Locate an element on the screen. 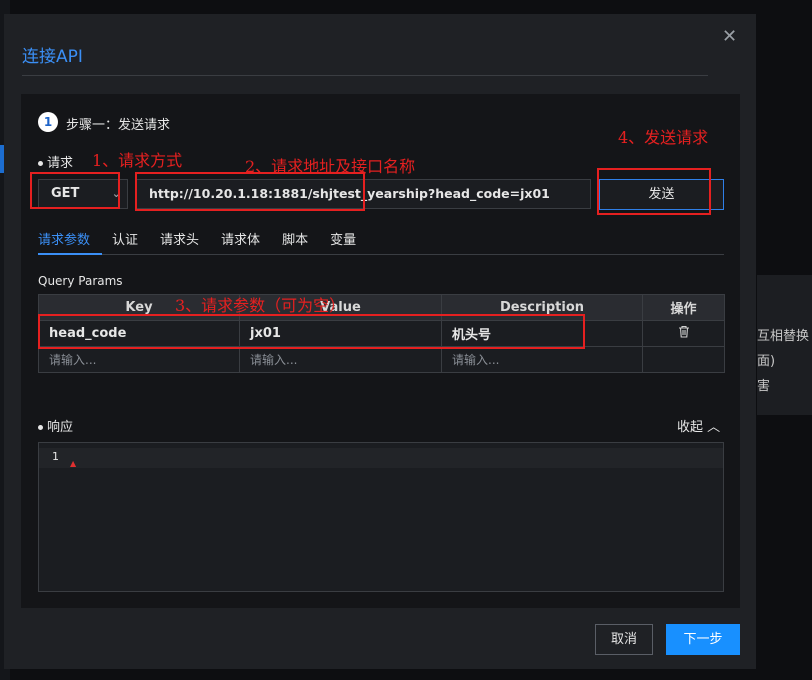 The image size is (812, 680). tab-headers: 请求头 is located at coordinates (179, 241).